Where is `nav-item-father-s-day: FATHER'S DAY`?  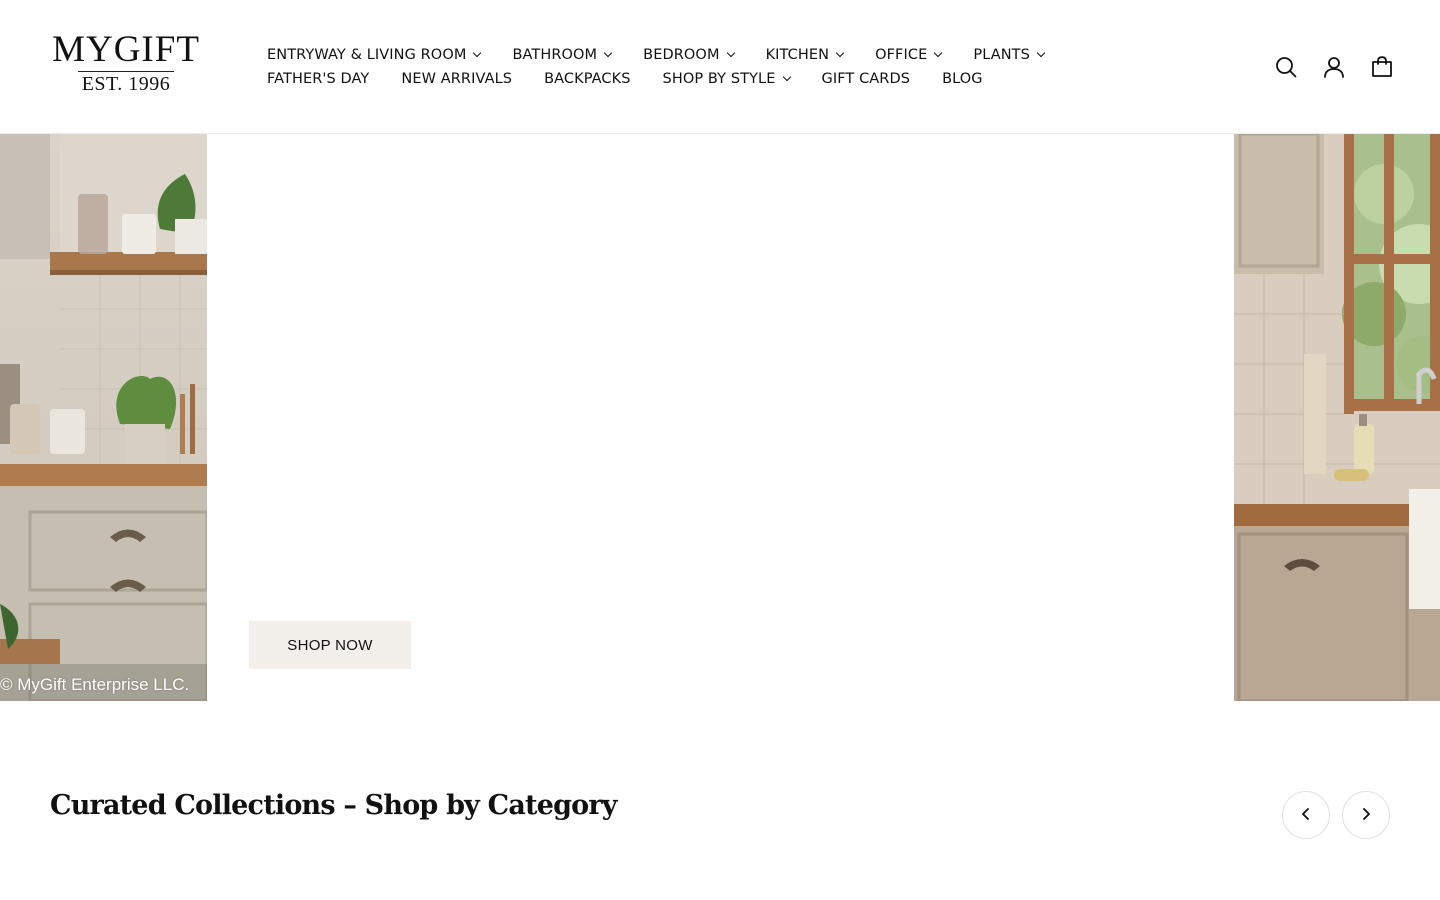
nav-item-father-s-day: FATHER'S DAY is located at coordinates (318, 79).